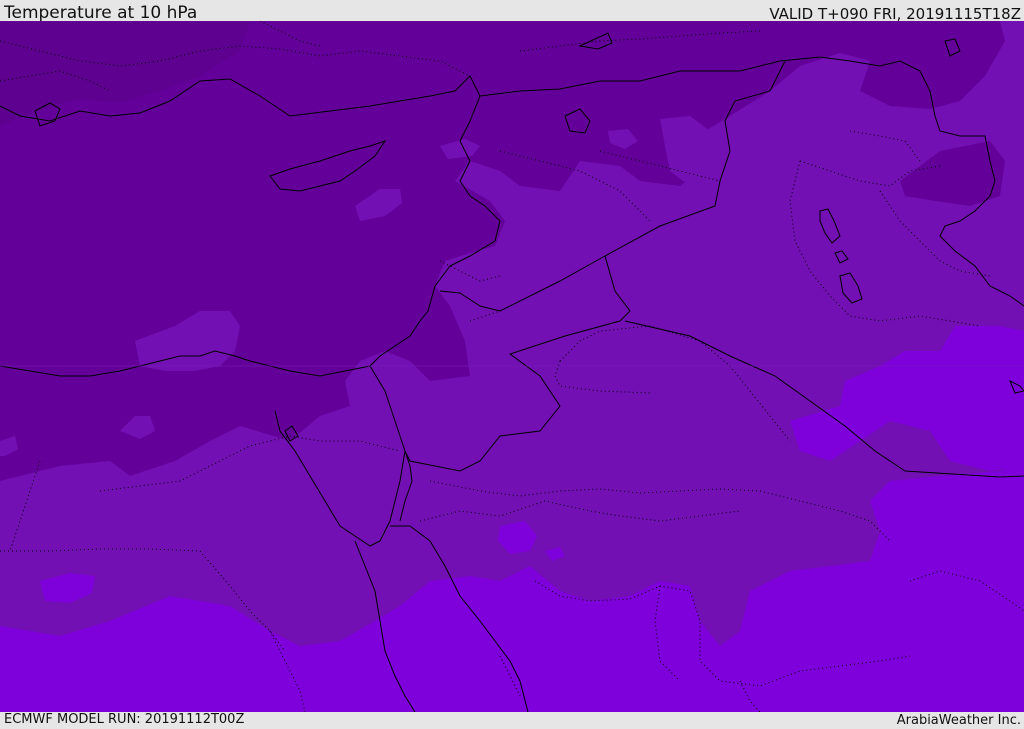 The width and height of the screenshot is (1024, 729). Describe the element at coordinates (958, 720) in the screenshot. I see `credit-label: ArabiaWeather Inc.` at that location.